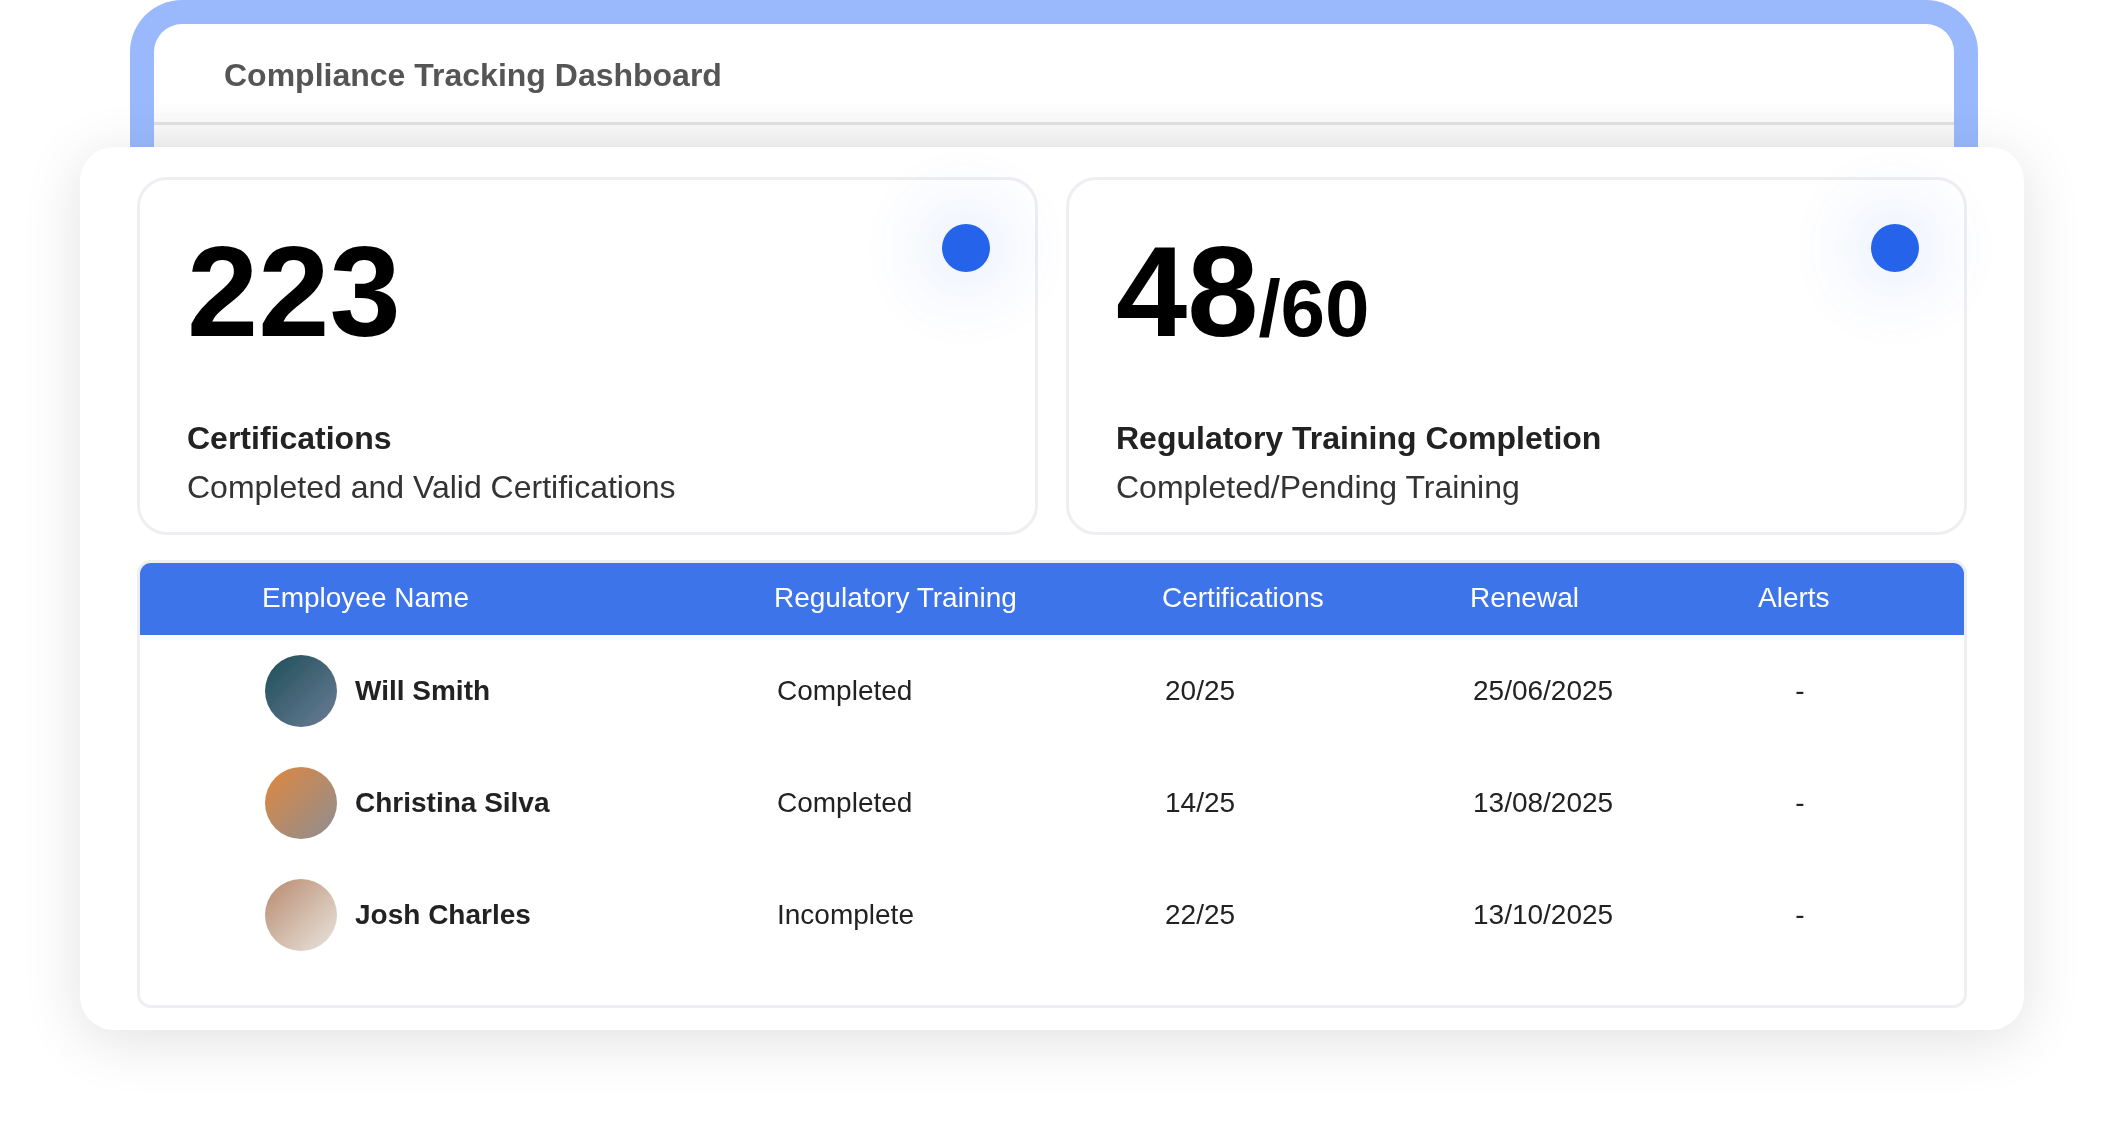  I want to click on employee-name: Will Smith, so click(423, 691).